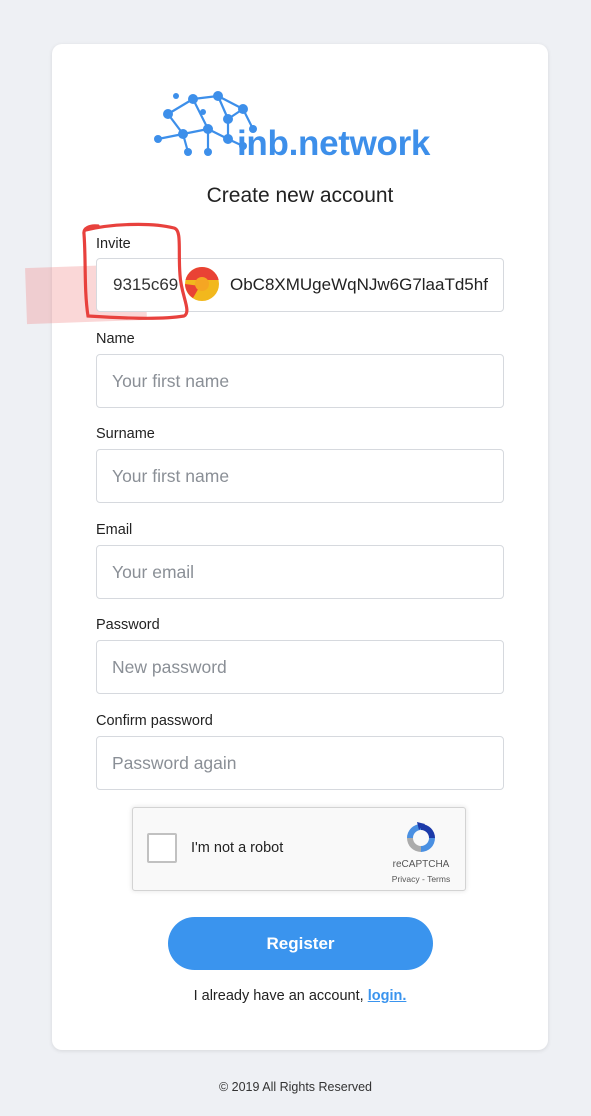 This screenshot has width=591, height=1116. What do you see at coordinates (295, 1087) in the screenshot?
I see `footer-copyright: © 2019 All Rights Reserved` at bounding box center [295, 1087].